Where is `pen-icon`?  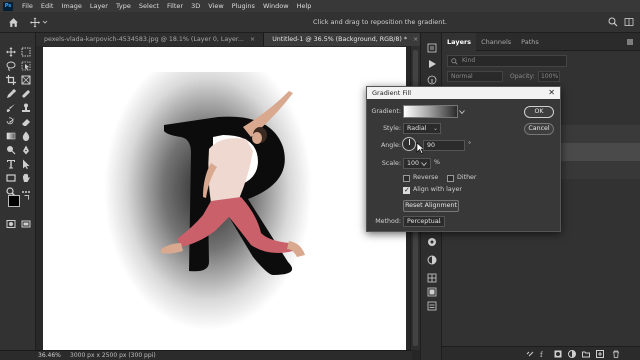
pen-icon is located at coordinates (26, 150).